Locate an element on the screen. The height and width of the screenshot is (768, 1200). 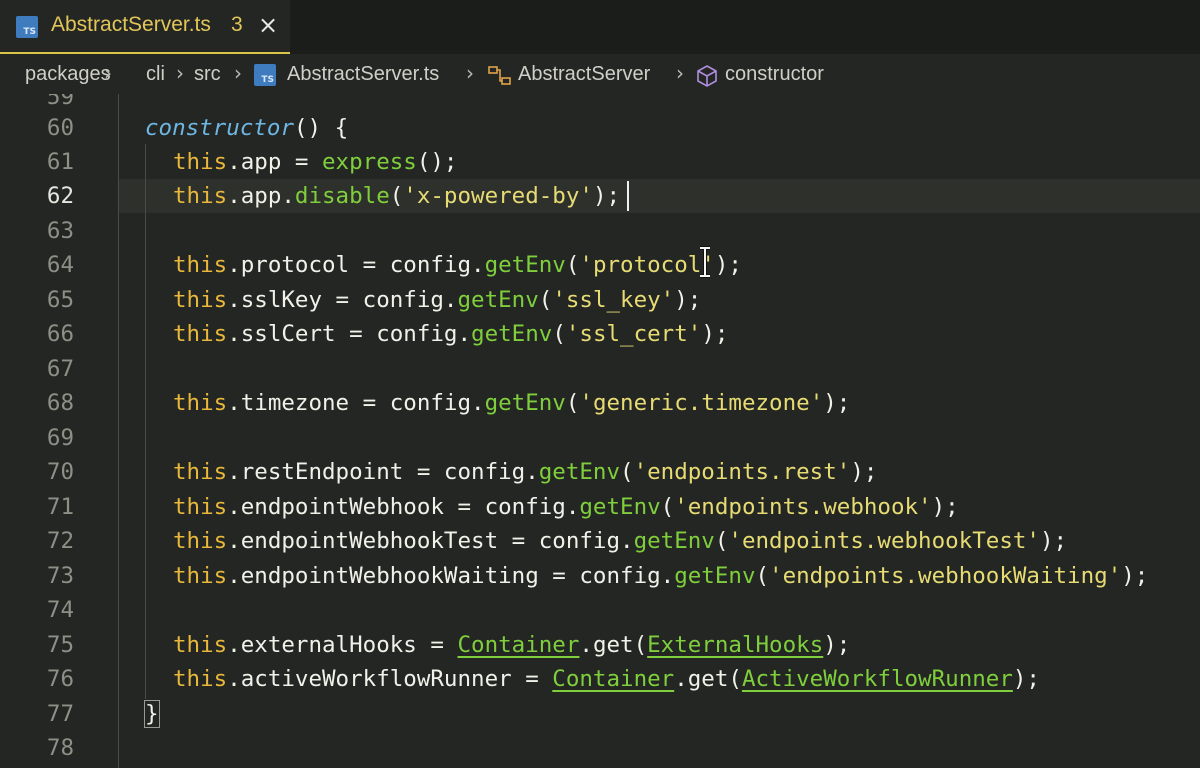
line-number: 75 is located at coordinates (60, 645).